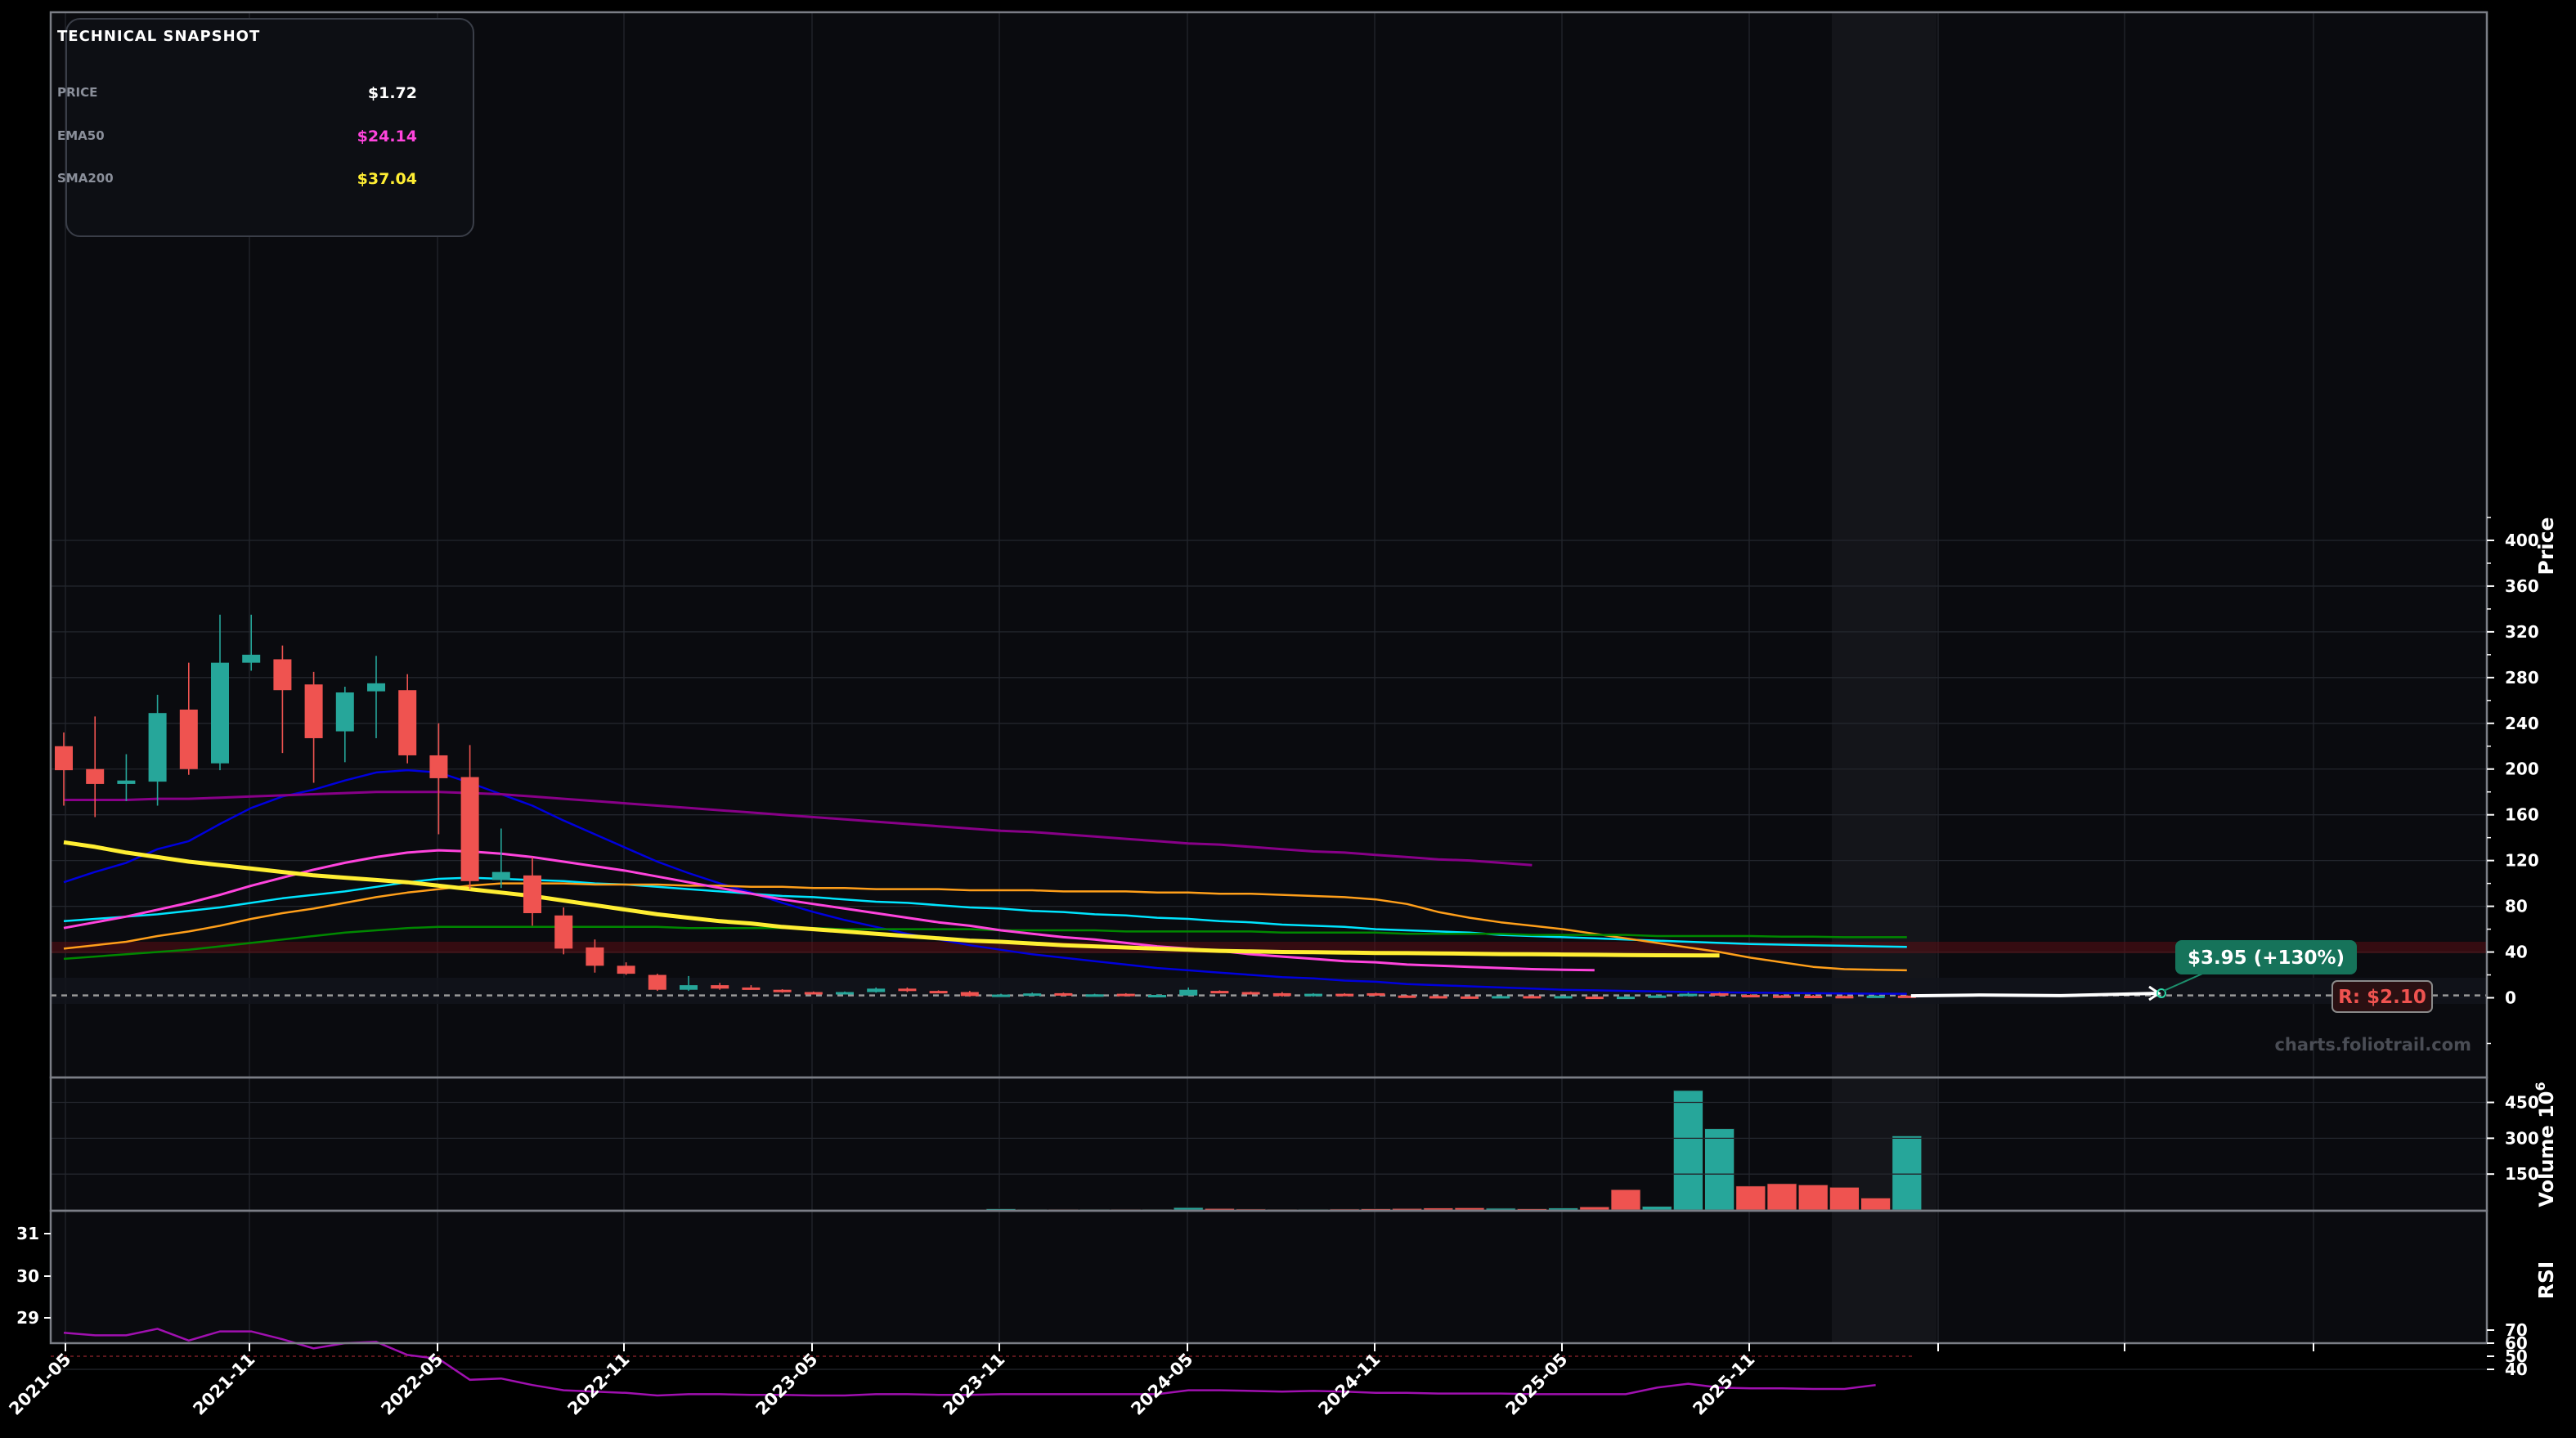 The width and height of the screenshot is (2576, 1438). What do you see at coordinates (27, 1233) in the screenshot?
I see `rsi-left-tick-label: 31` at bounding box center [27, 1233].